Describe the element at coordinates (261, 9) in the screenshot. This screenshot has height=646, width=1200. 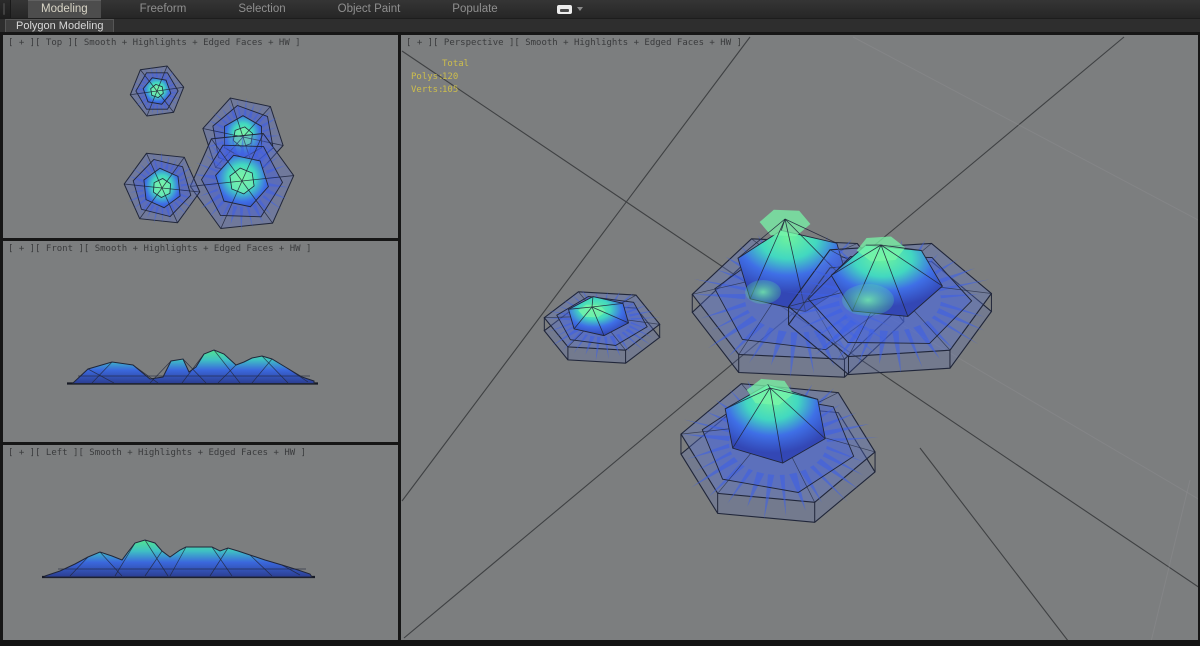
I see `ribbon-tab-selection: Selection` at that location.